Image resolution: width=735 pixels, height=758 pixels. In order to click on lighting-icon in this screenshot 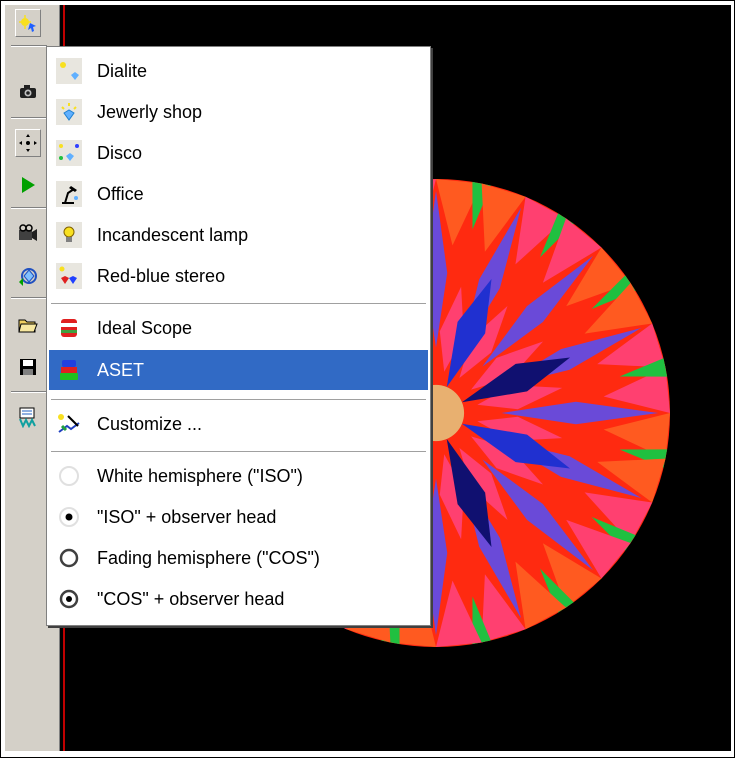, I will do `click(28, 23)`.